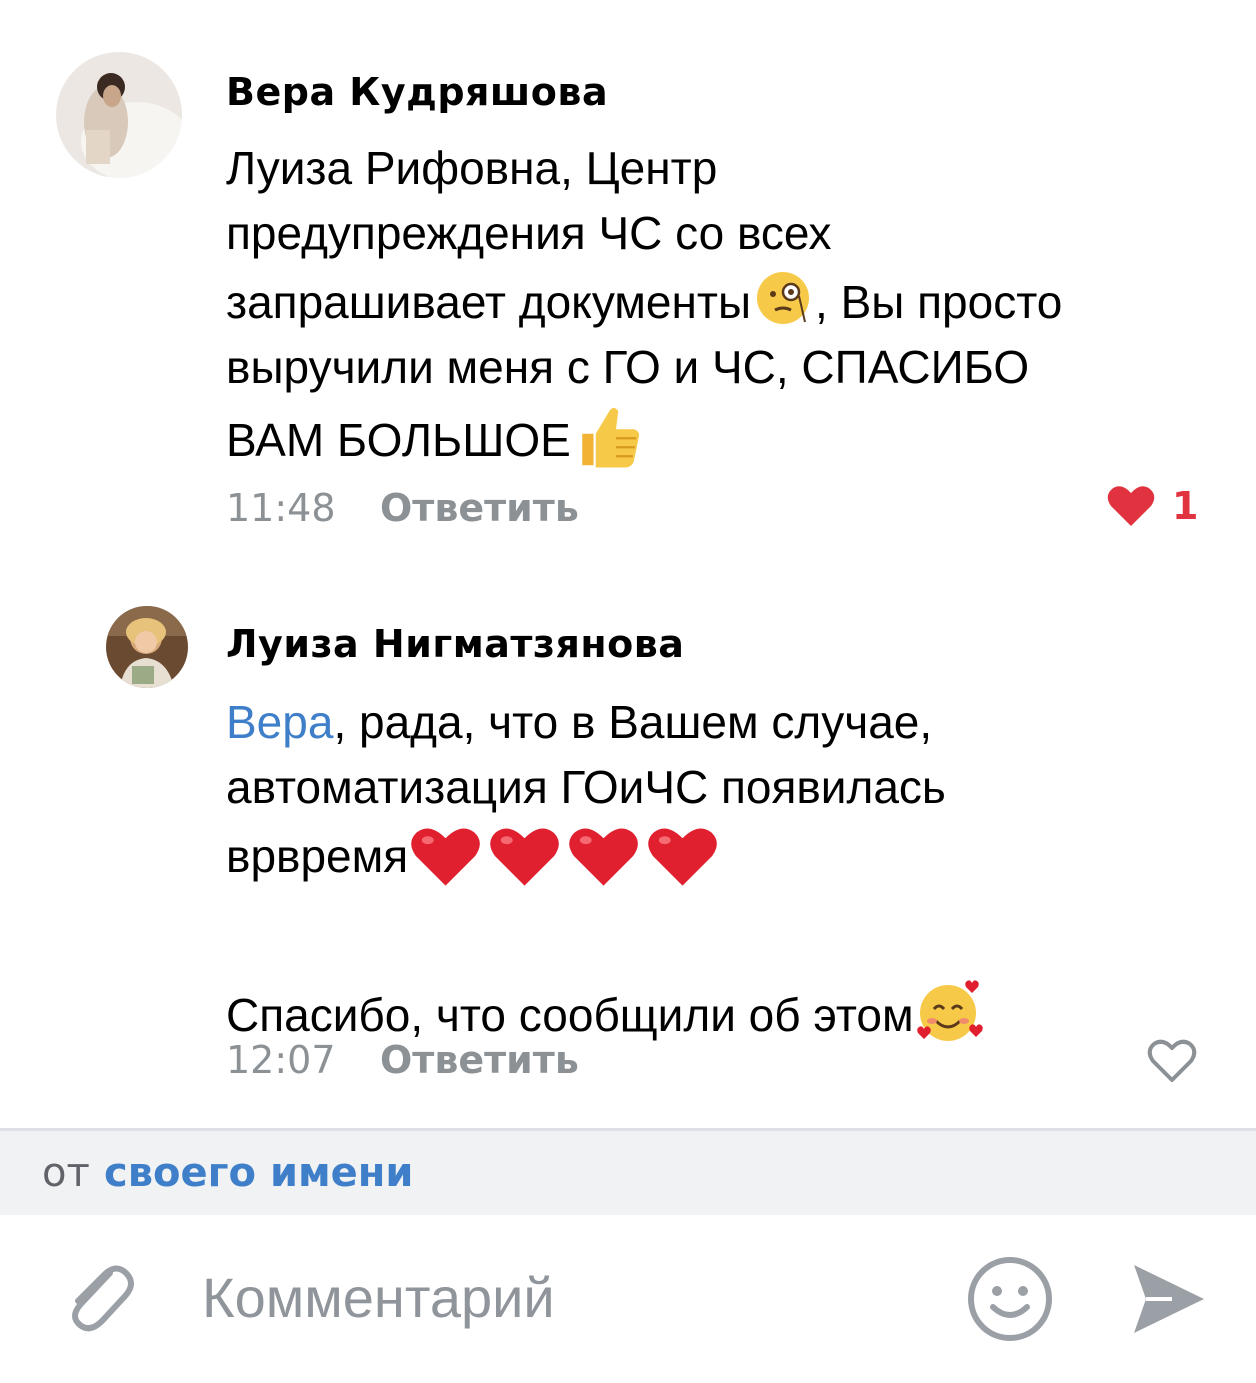 Image resolution: width=1256 pixels, height=1383 pixels. What do you see at coordinates (1169, 1299) in the screenshot?
I see `send-icon` at bounding box center [1169, 1299].